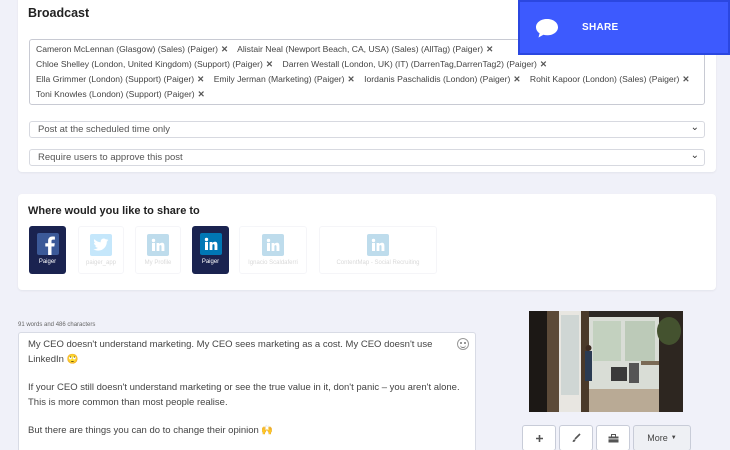  I want to click on destination-facebook-paiger: Paiger, so click(47, 250).